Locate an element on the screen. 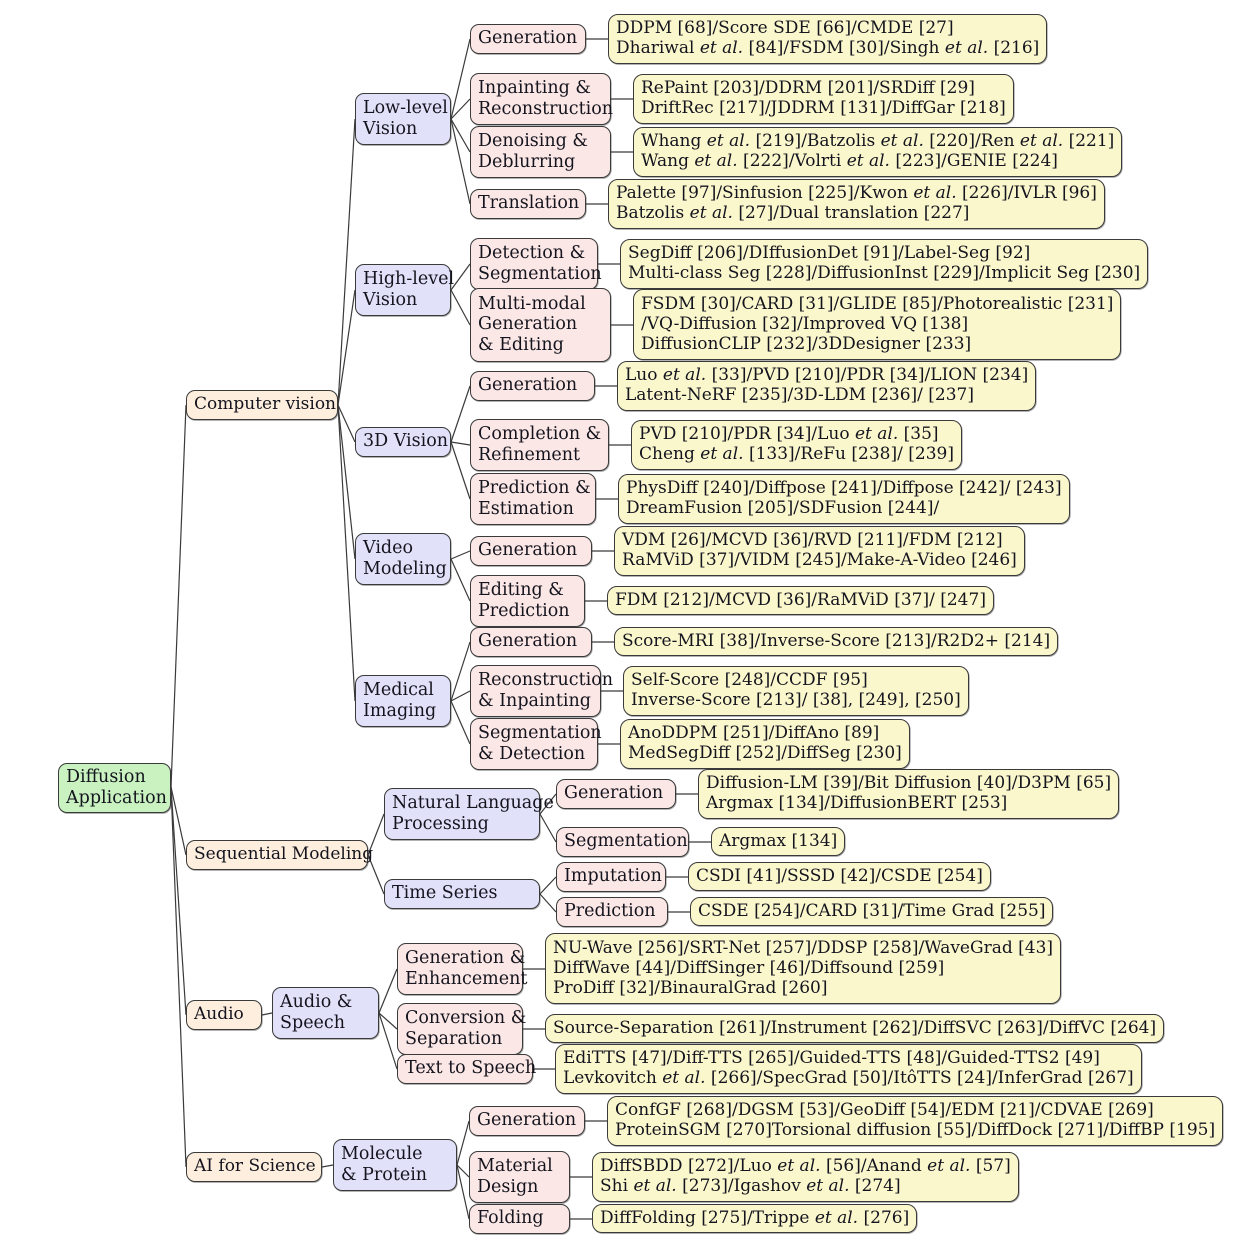 The height and width of the screenshot is (1256, 1250). node-line: FDM [212]/MCVD [36]/RaMViD [37]/ [247] is located at coordinates (800, 600).